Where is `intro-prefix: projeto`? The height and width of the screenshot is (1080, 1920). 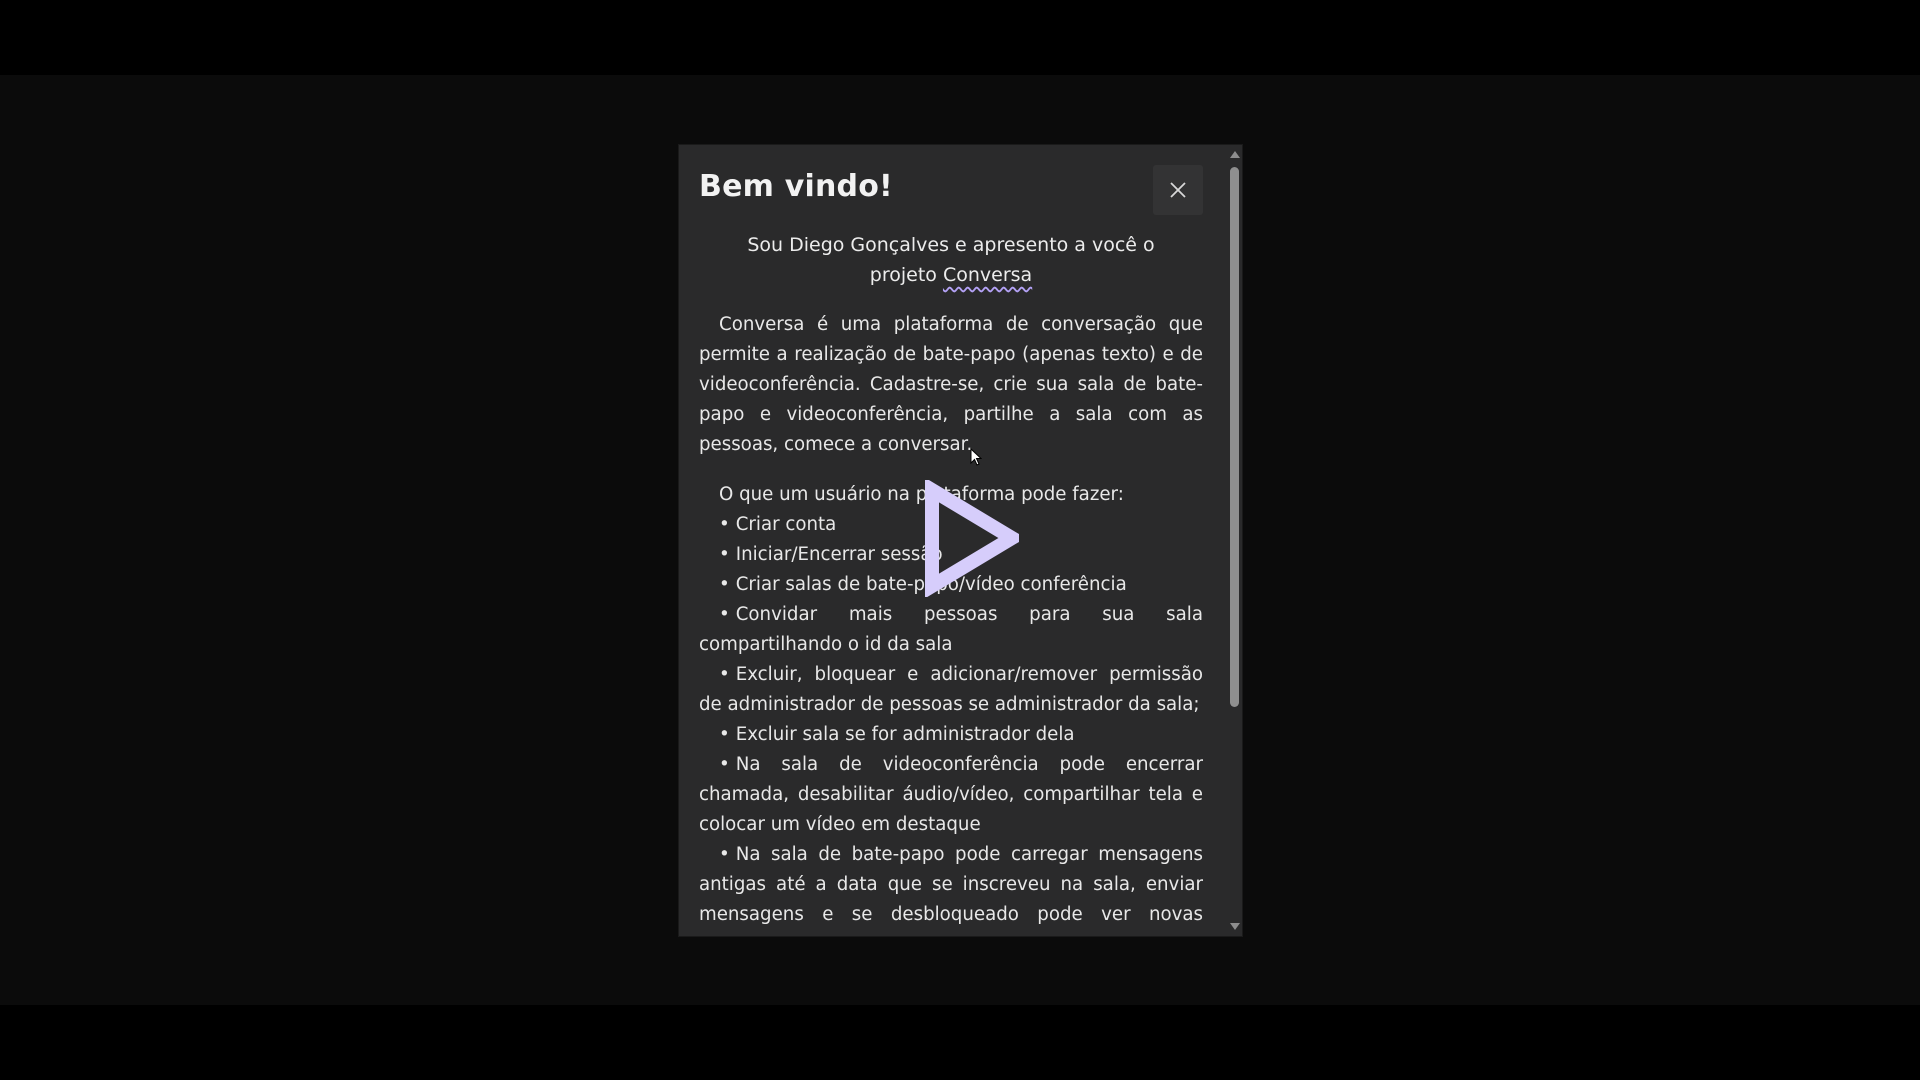
intro-prefix: projeto is located at coordinates (906, 275).